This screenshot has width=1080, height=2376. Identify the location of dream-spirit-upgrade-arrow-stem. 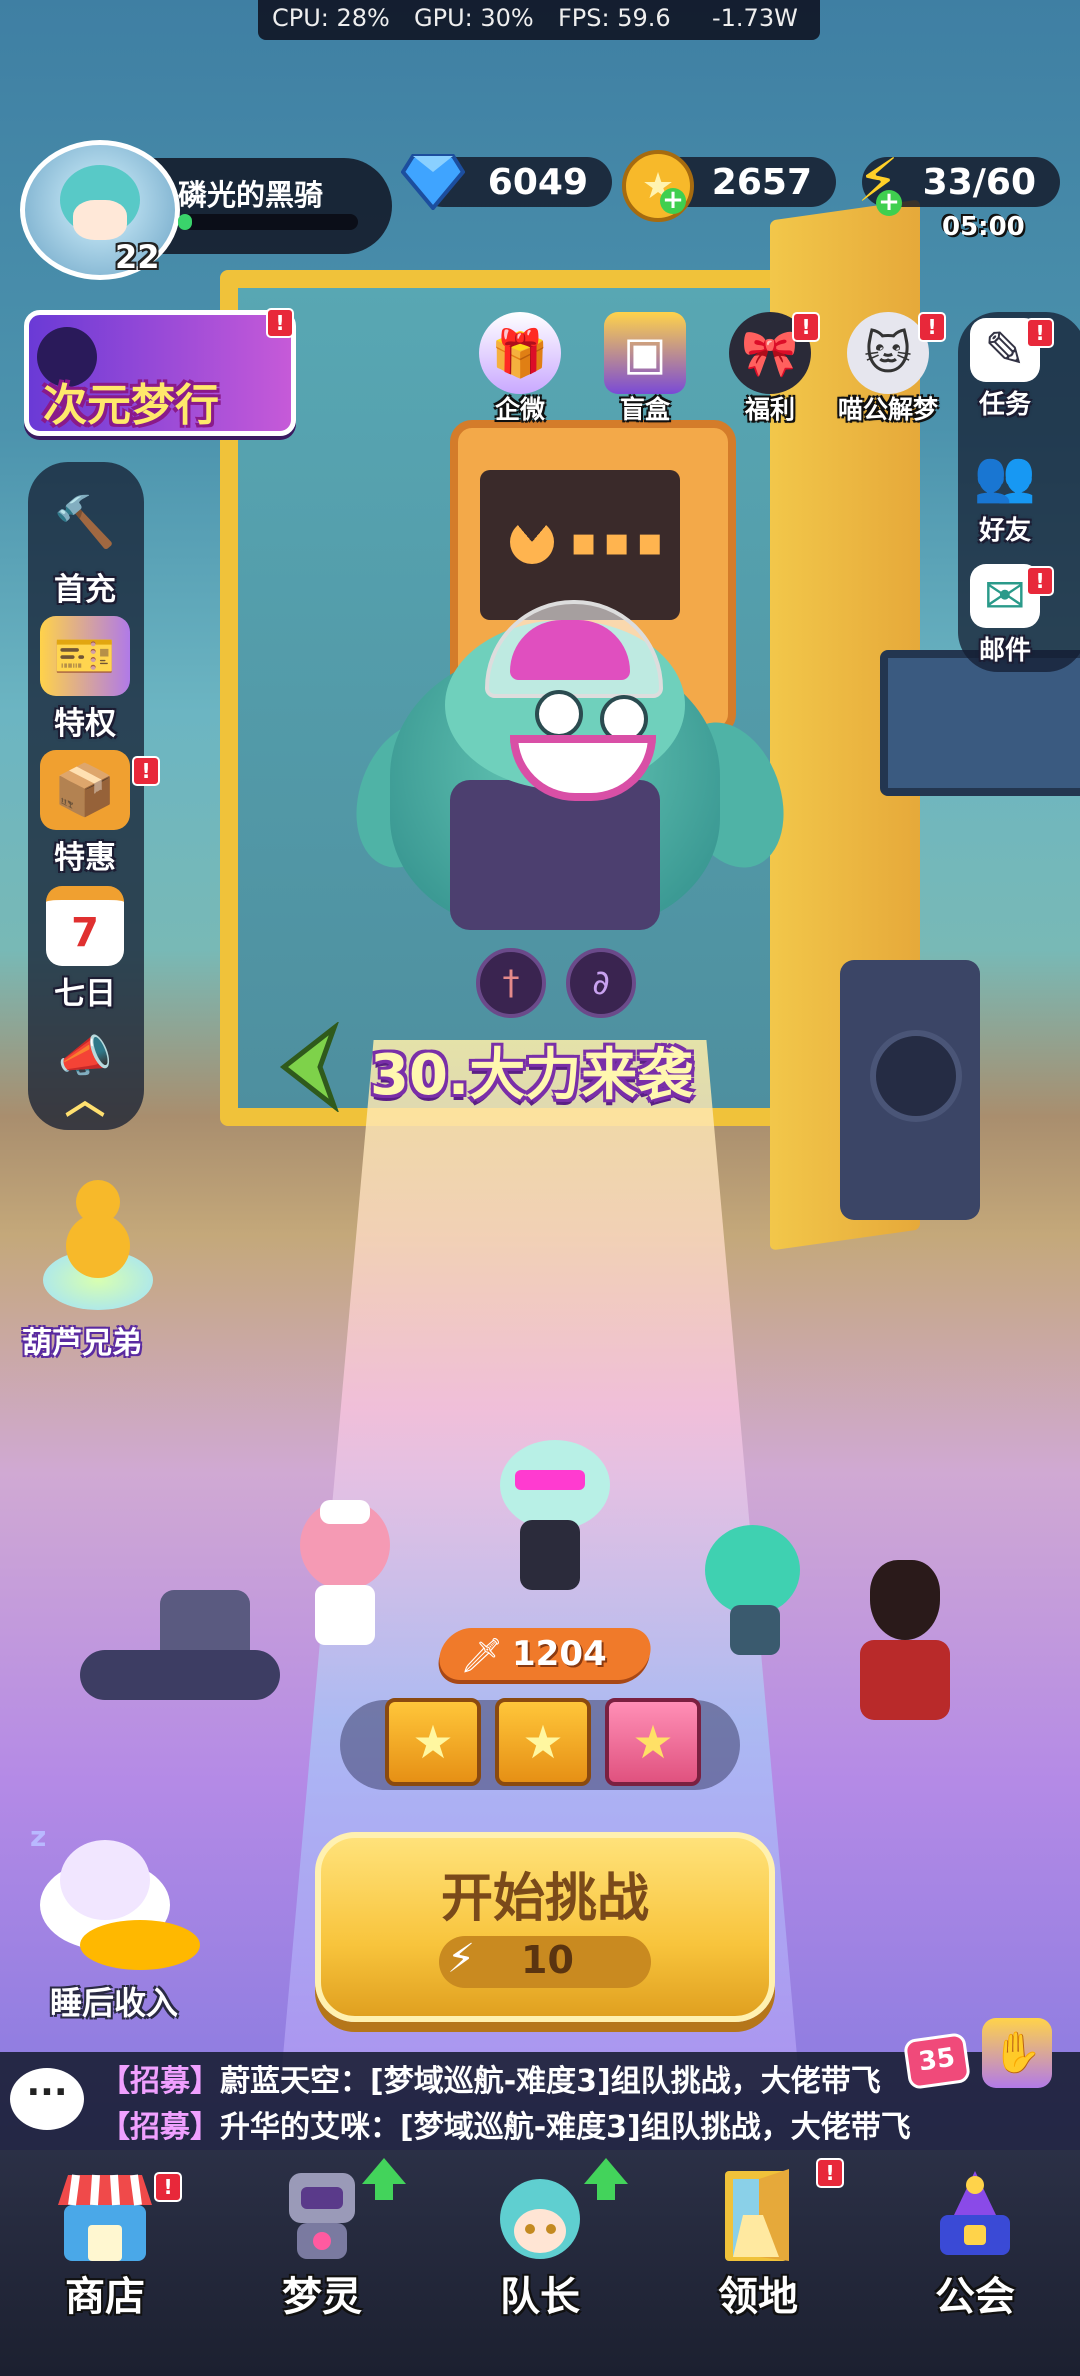
(384, 2192).